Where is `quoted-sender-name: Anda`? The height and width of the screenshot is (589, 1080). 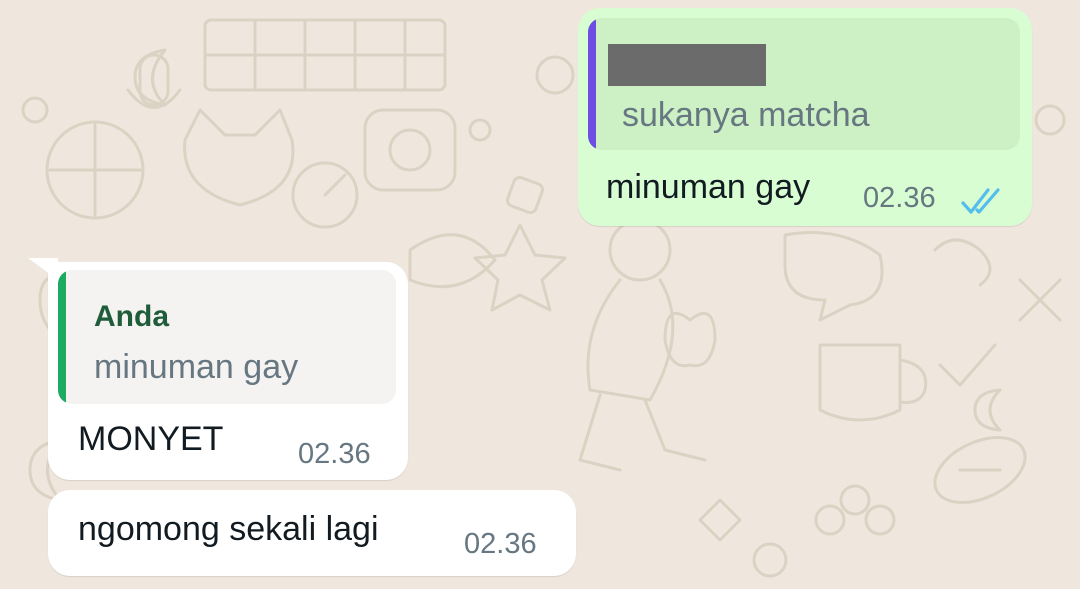
quoted-sender-name: Anda is located at coordinates (131, 316).